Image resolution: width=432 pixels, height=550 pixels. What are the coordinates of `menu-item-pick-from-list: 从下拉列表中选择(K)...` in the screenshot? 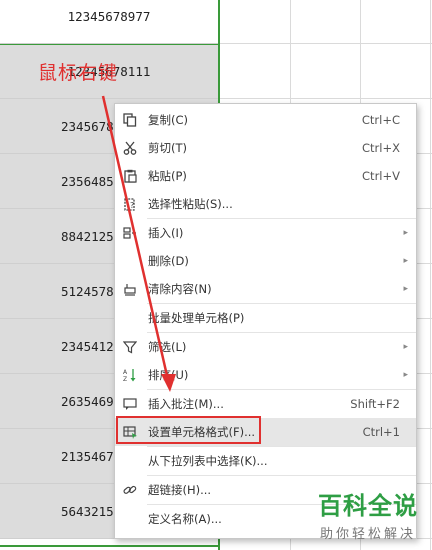 It's located at (265, 461).